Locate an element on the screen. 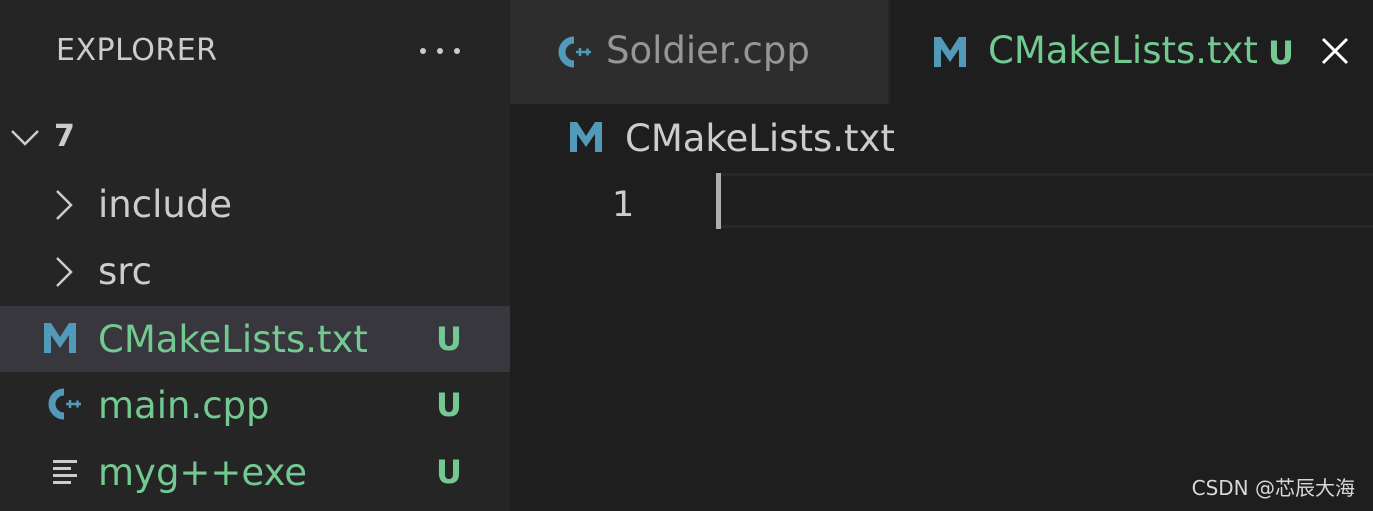 The height and width of the screenshot is (511, 1373). tree-item-label: src is located at coordinates (125, 271).